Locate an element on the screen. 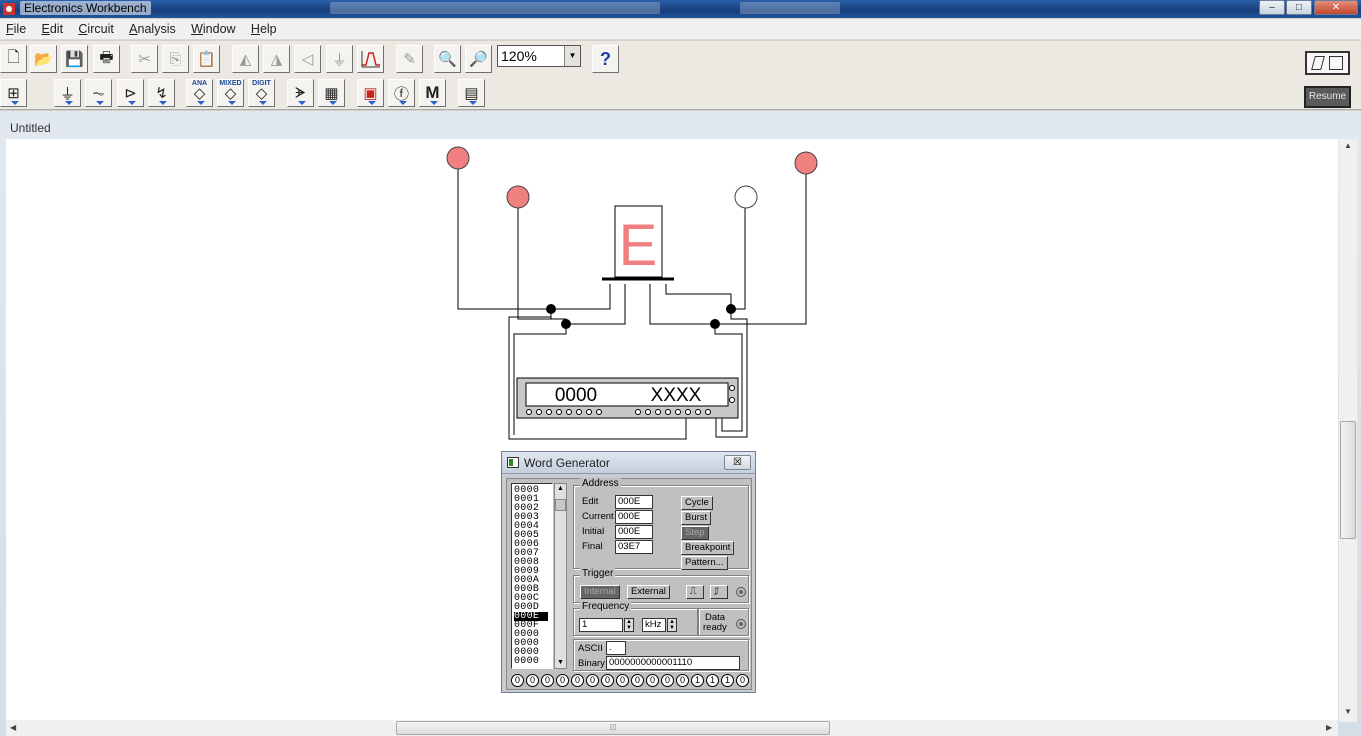 The image size is (1361, 736). menu-file: File is located at coordinates (16, 27).